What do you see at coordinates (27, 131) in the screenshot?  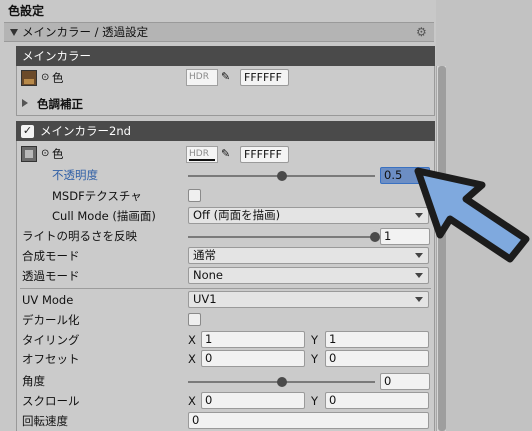 I see `enable-checkbox: ✓` at bounding box center [27, 131].